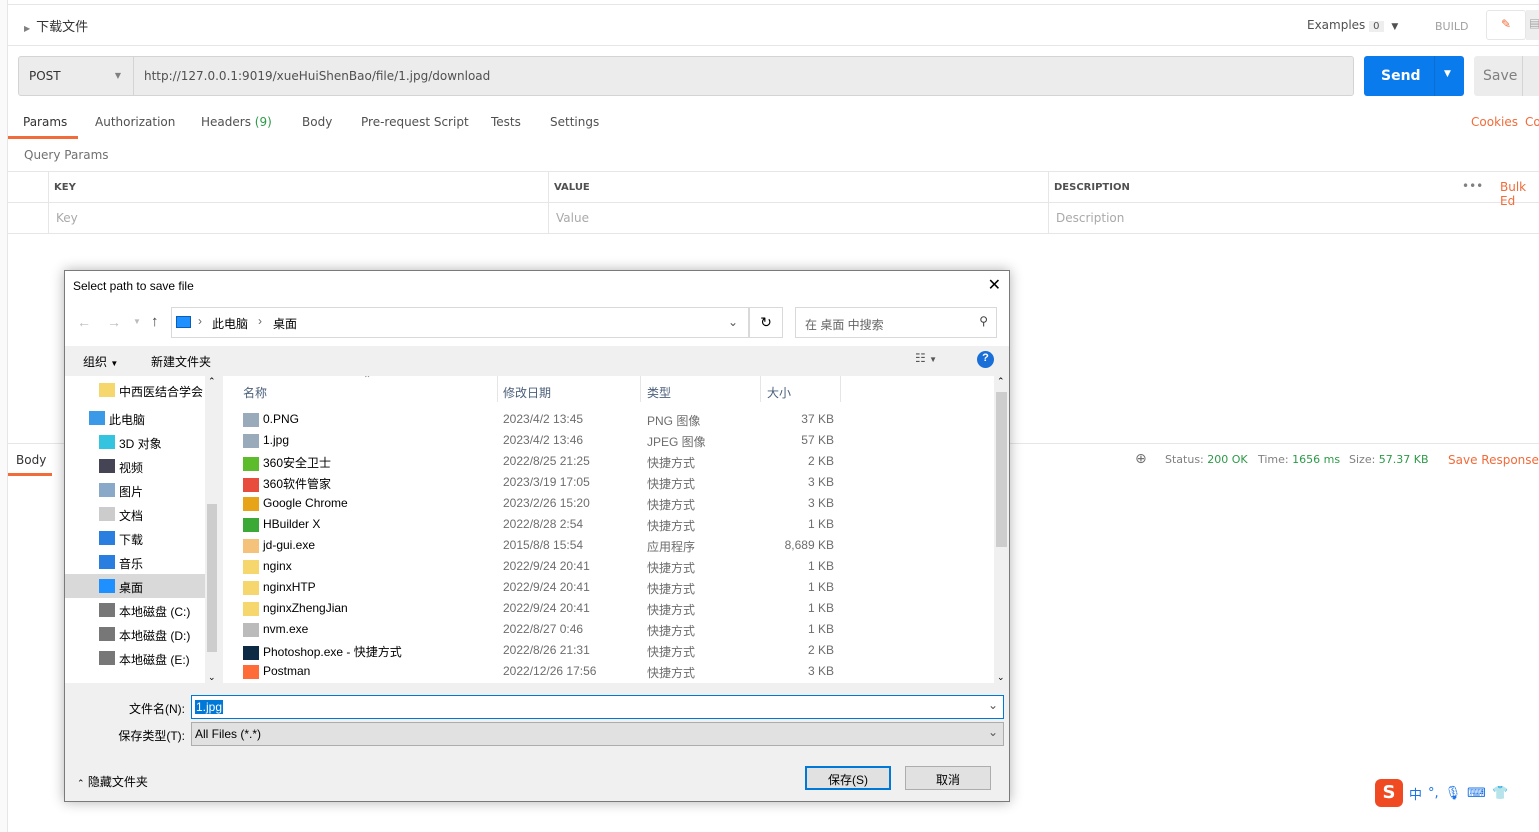 This screenshot has height=832, width=1539. Describe the element at coordinates (135, 390) in the screenshot. I see `nav-item: 中西医结合学会` at that location.